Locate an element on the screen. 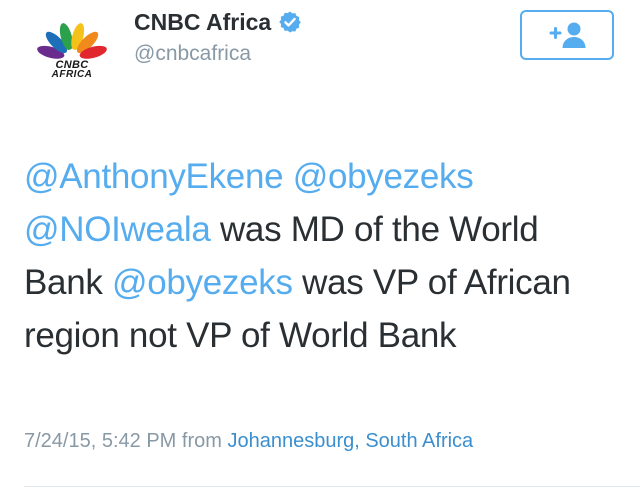 The image size is (640, 488). nbc-peacock-logo-icon is located at coordinates (72, 41).